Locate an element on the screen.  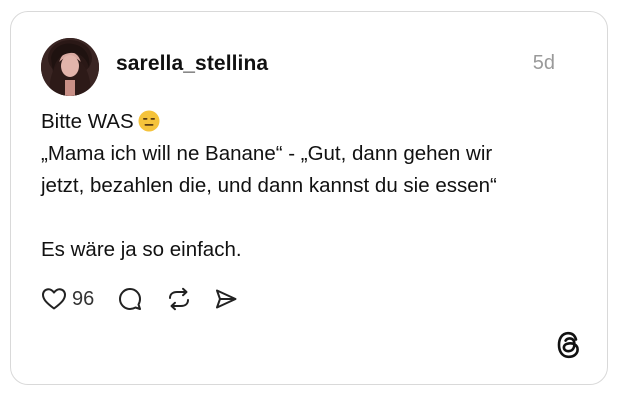
comment-button is located at coordinates (130, 299).